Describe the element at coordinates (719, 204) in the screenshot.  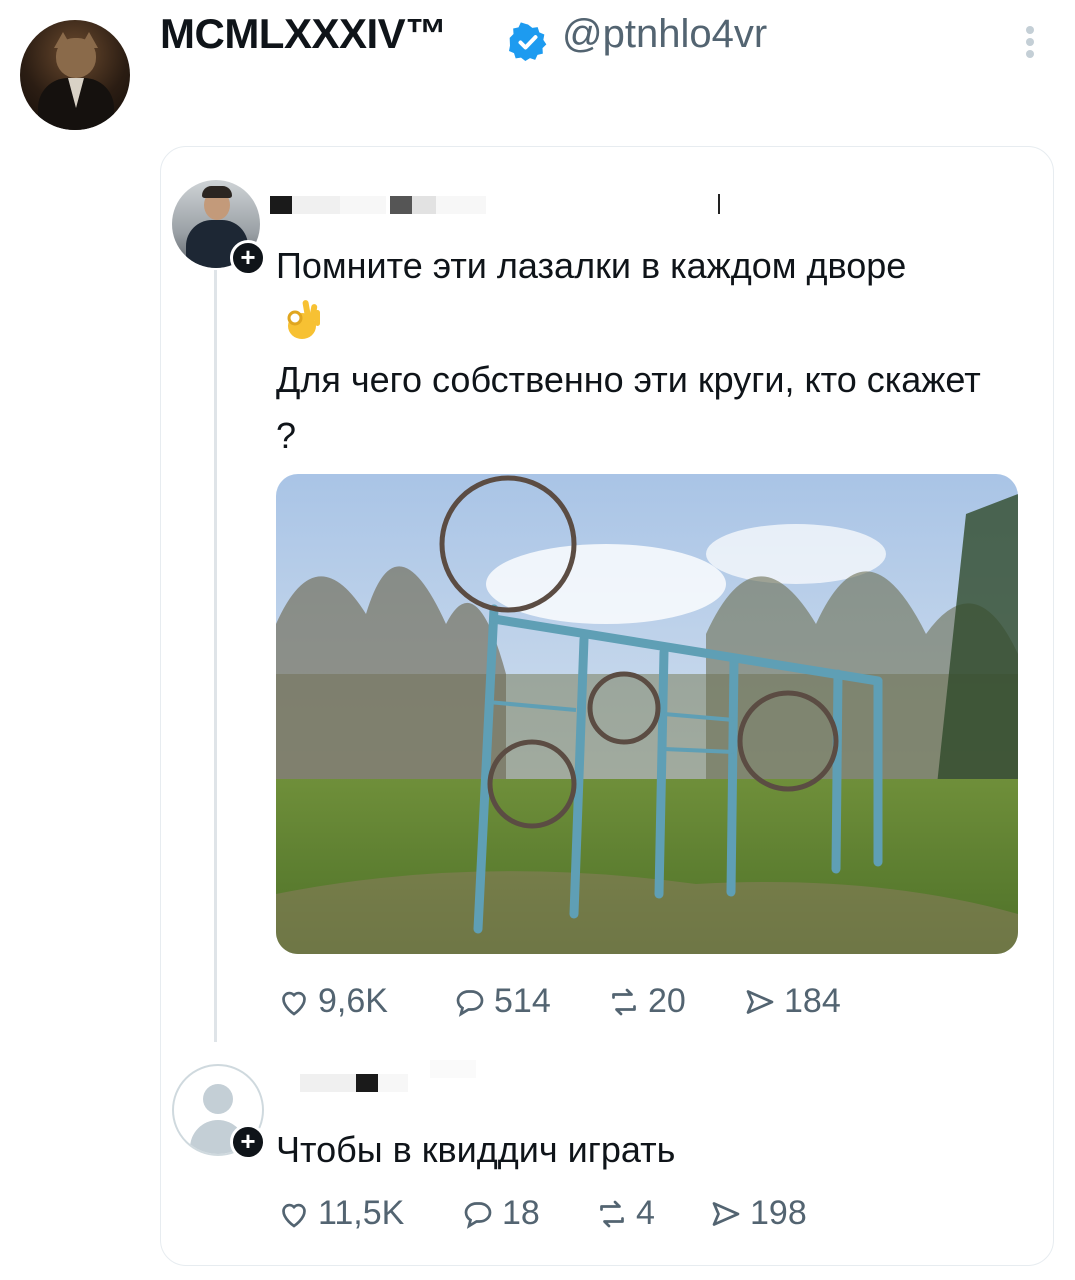
I see `text-cursor` at that location.